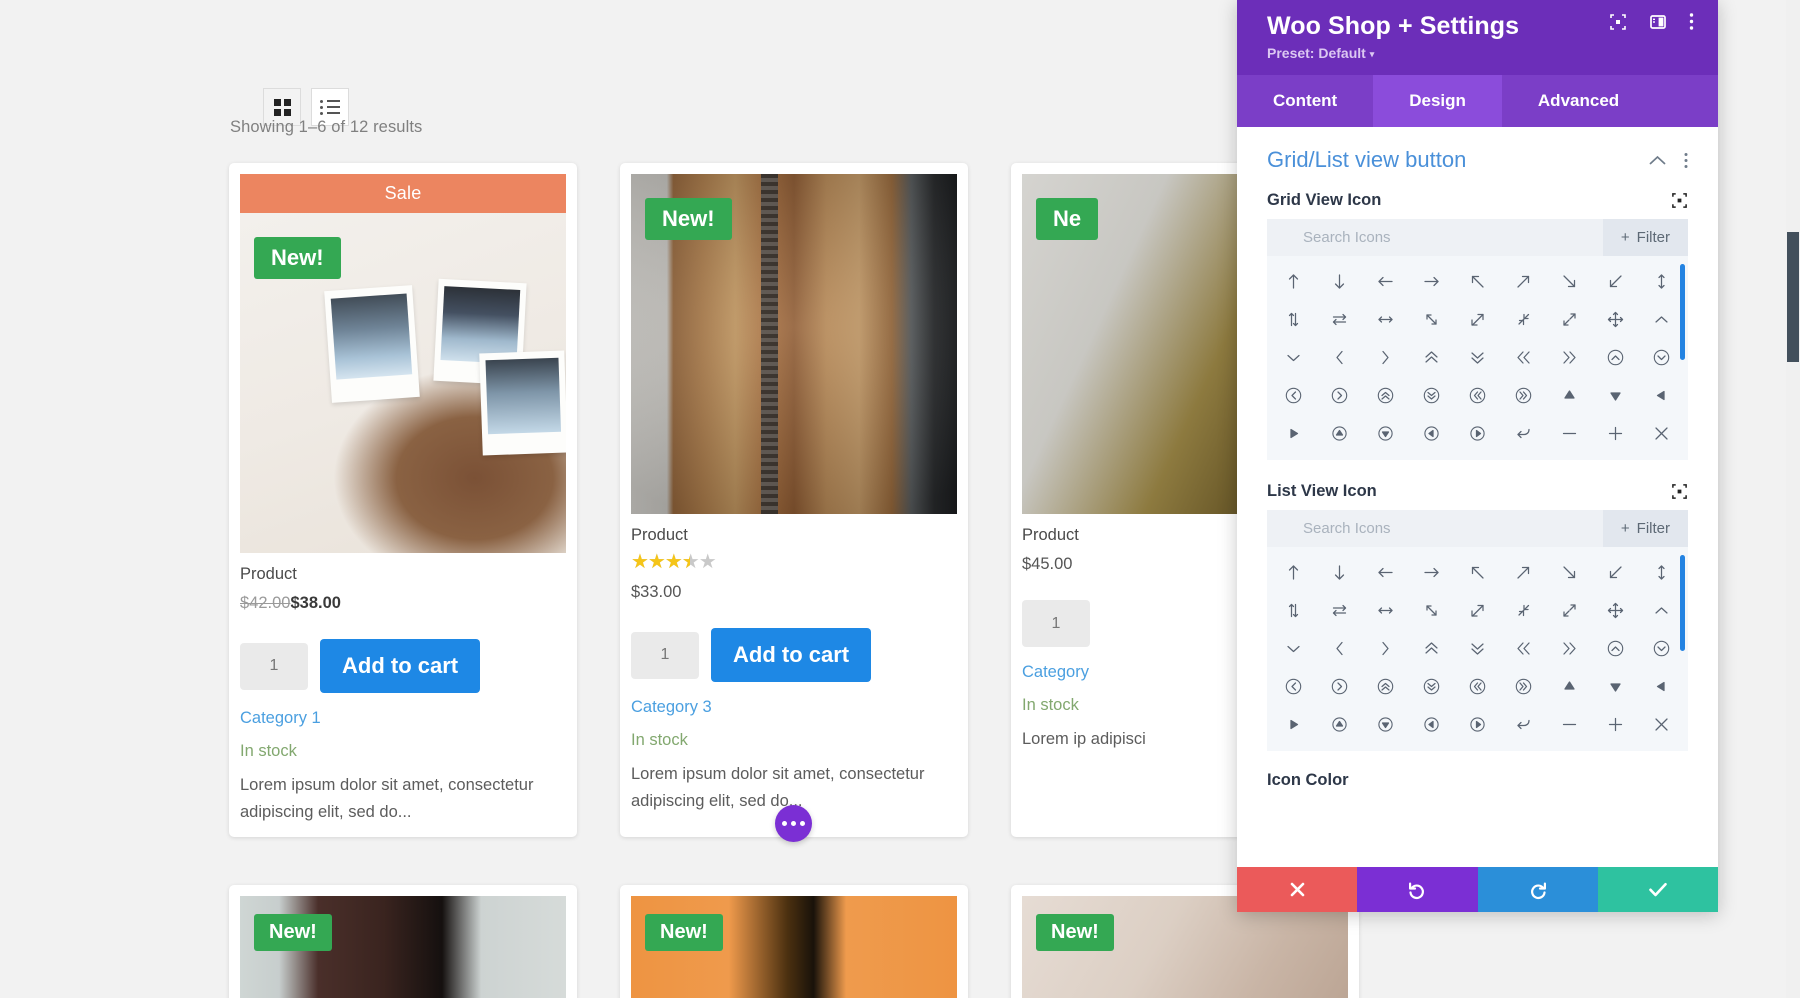 This screenshot has width=1800, height=998. Describe the element at coordinates (1793, 297) in the screenshot. I see `page-scrollbar-thumb` at that location.